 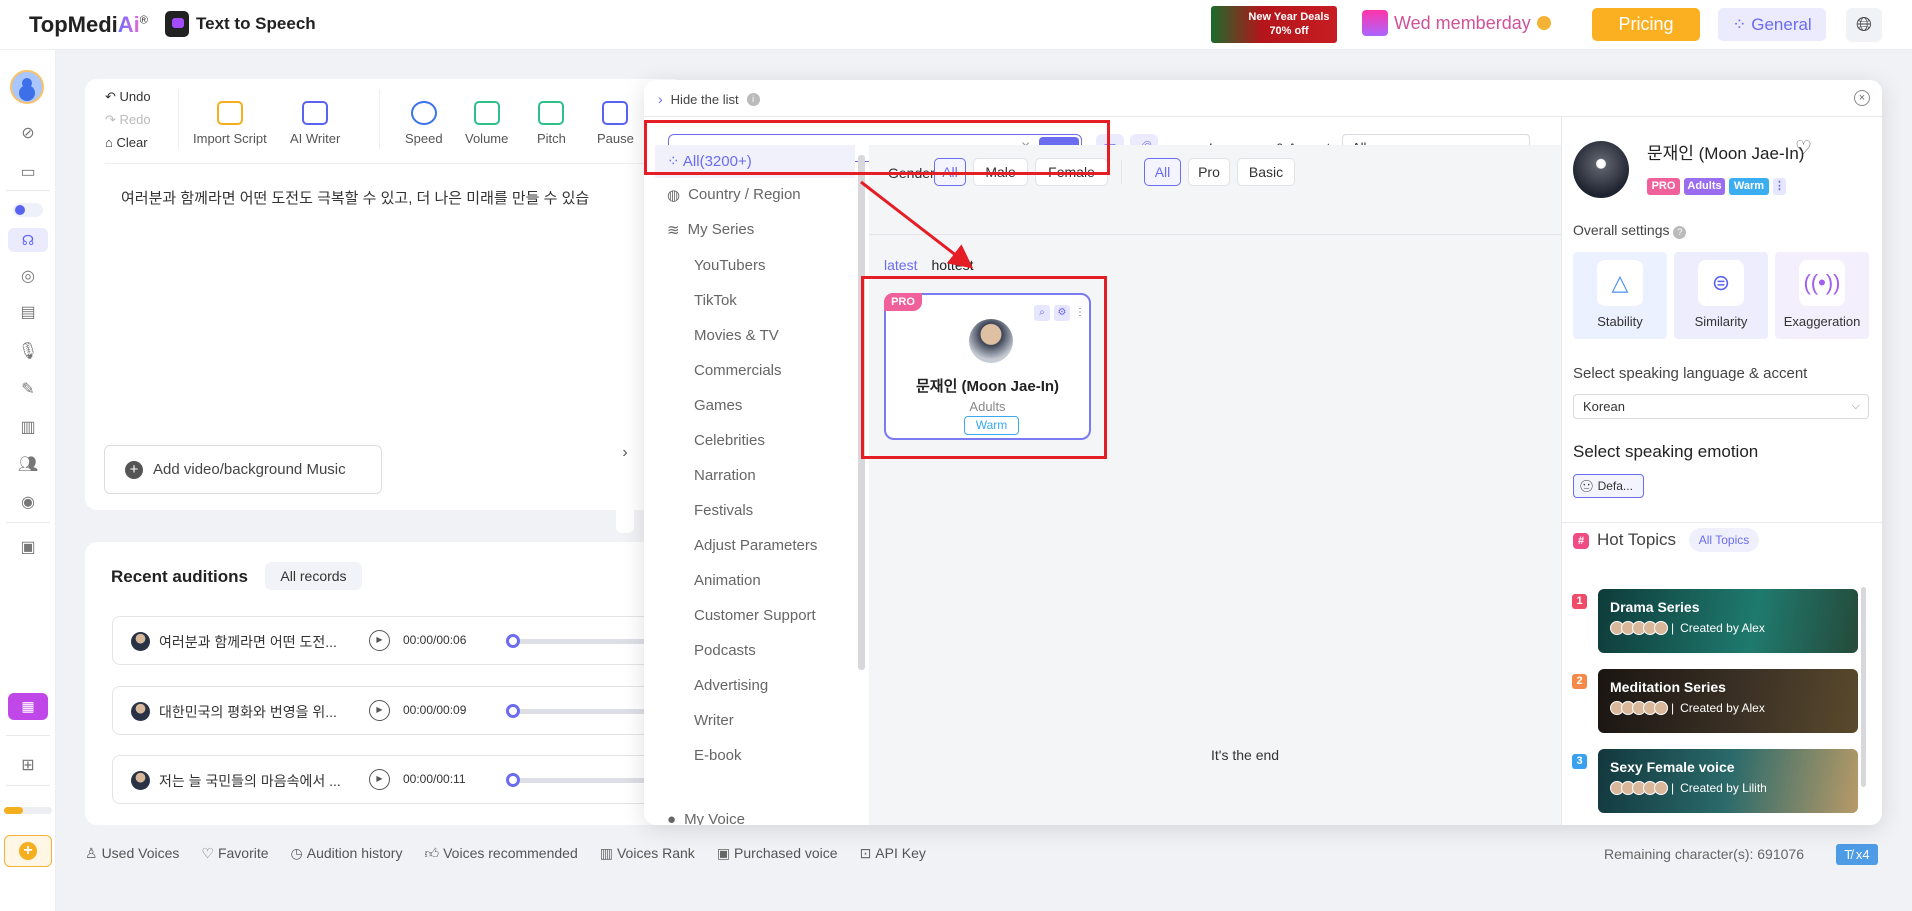 I want to click on topics-scrollbar, so click(x=1863, y=687).